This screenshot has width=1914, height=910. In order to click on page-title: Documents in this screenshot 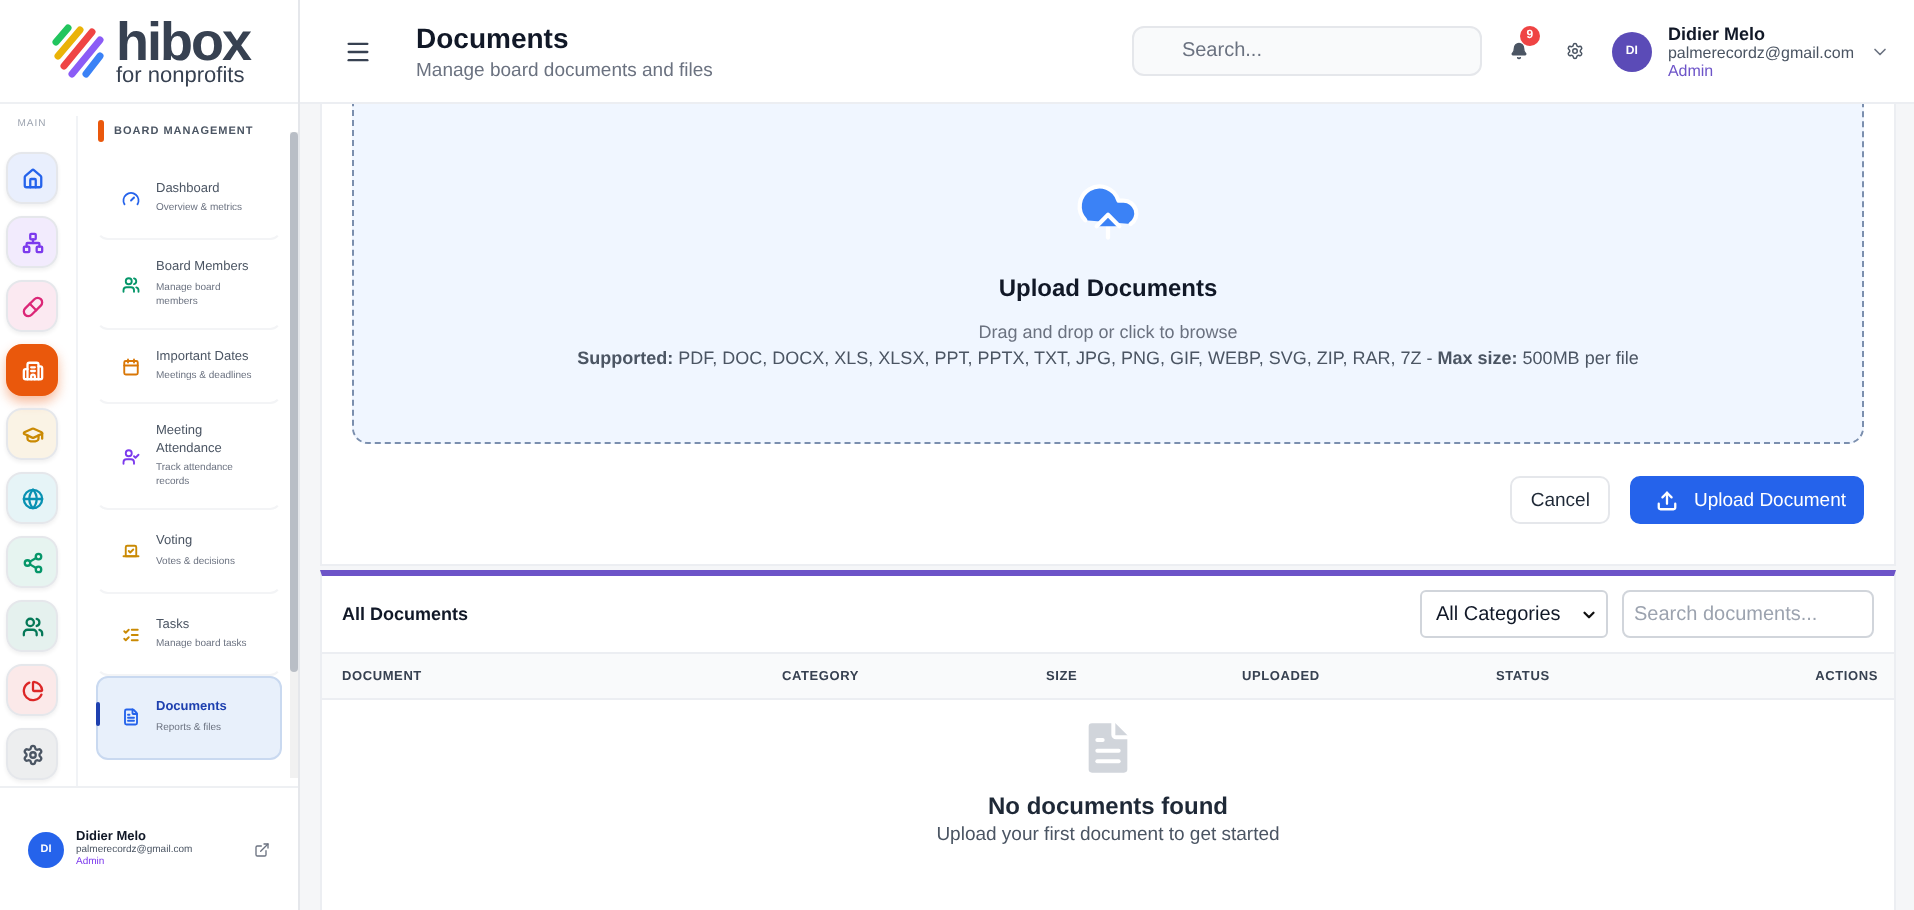, I will do `click(493, 37)`.